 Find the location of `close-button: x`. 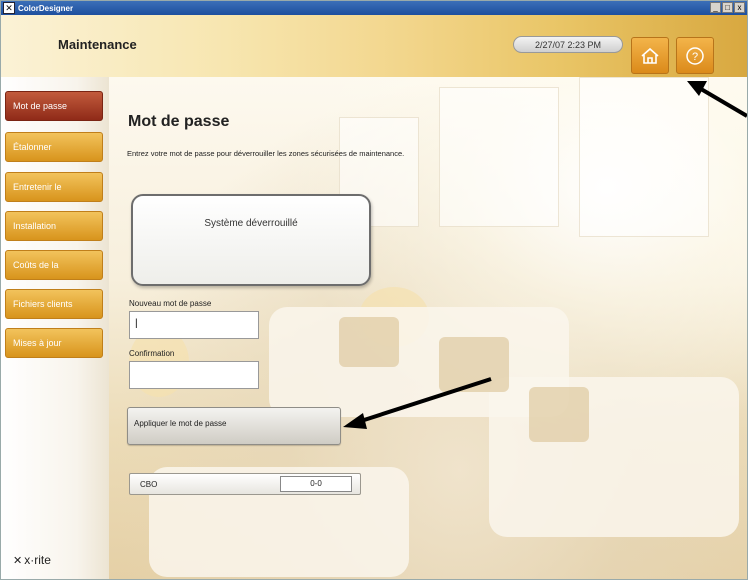

close-button: x is located at coordinates (739, 7).